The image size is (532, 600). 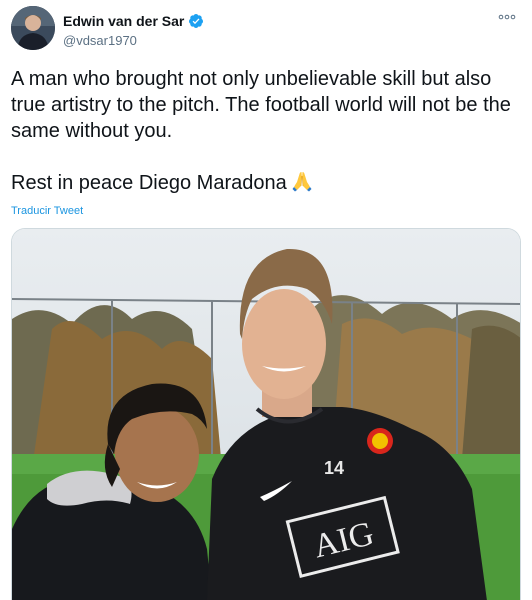 I want to click on author-display-name: Edwin van der Sar, so click(x=123, y=21).